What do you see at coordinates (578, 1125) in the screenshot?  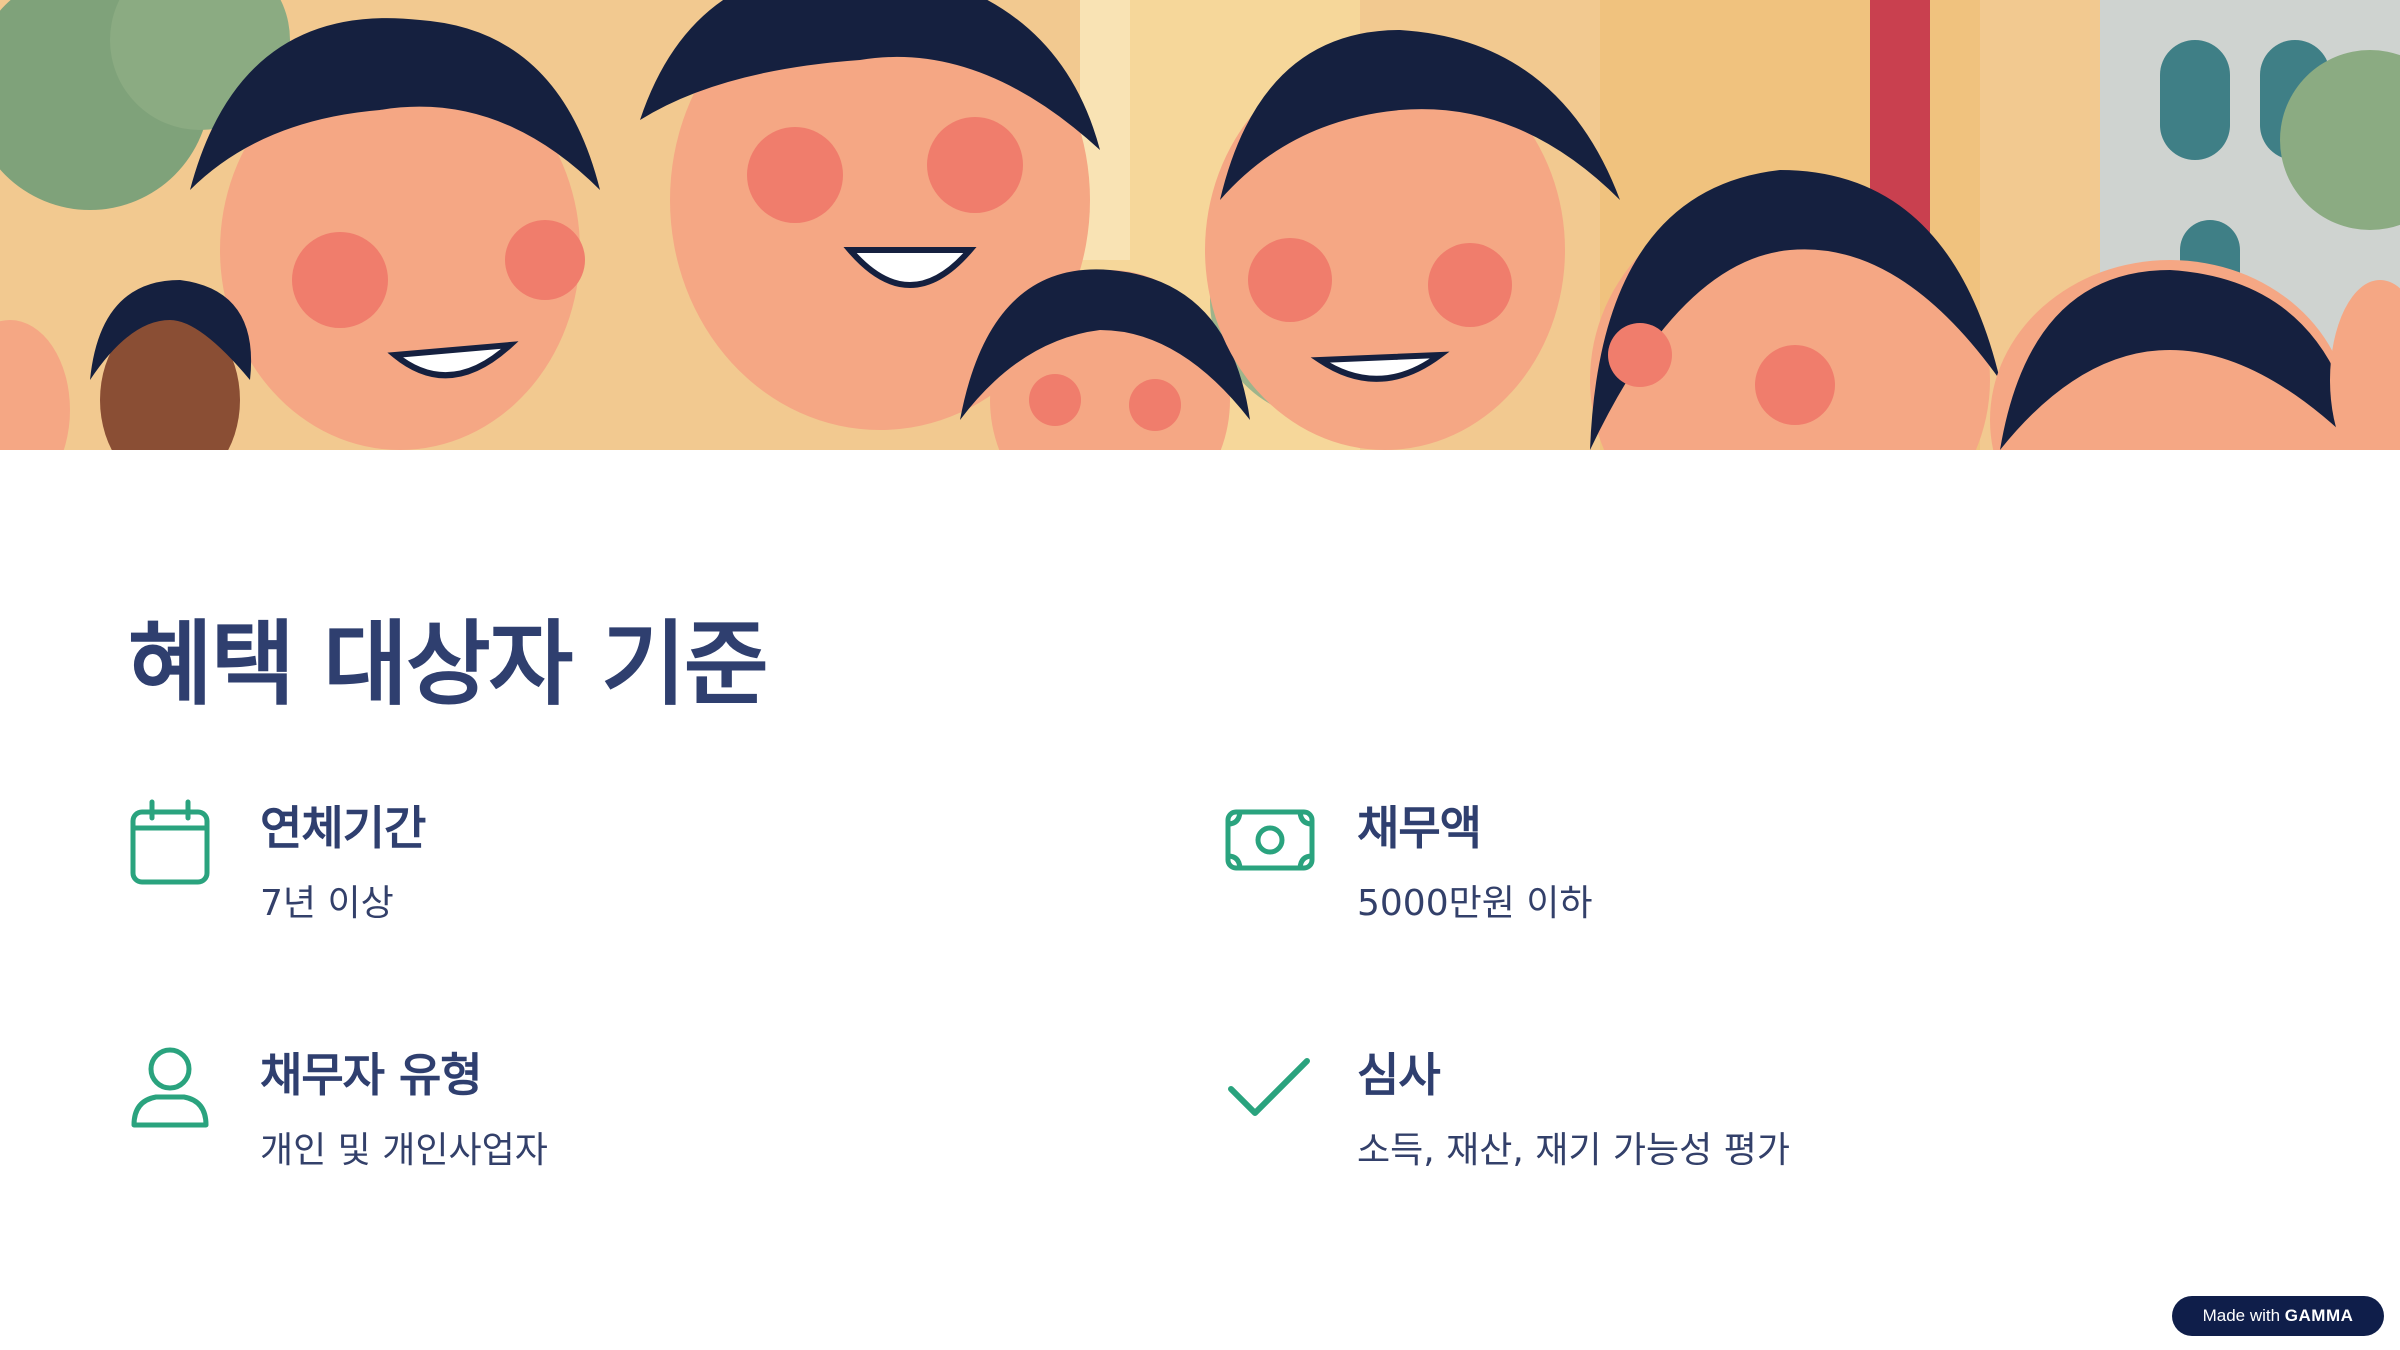 I see `criterion-debtor-type: 채무자 유형 개인 및 개인사업자` at bounding box center [578, 1125].